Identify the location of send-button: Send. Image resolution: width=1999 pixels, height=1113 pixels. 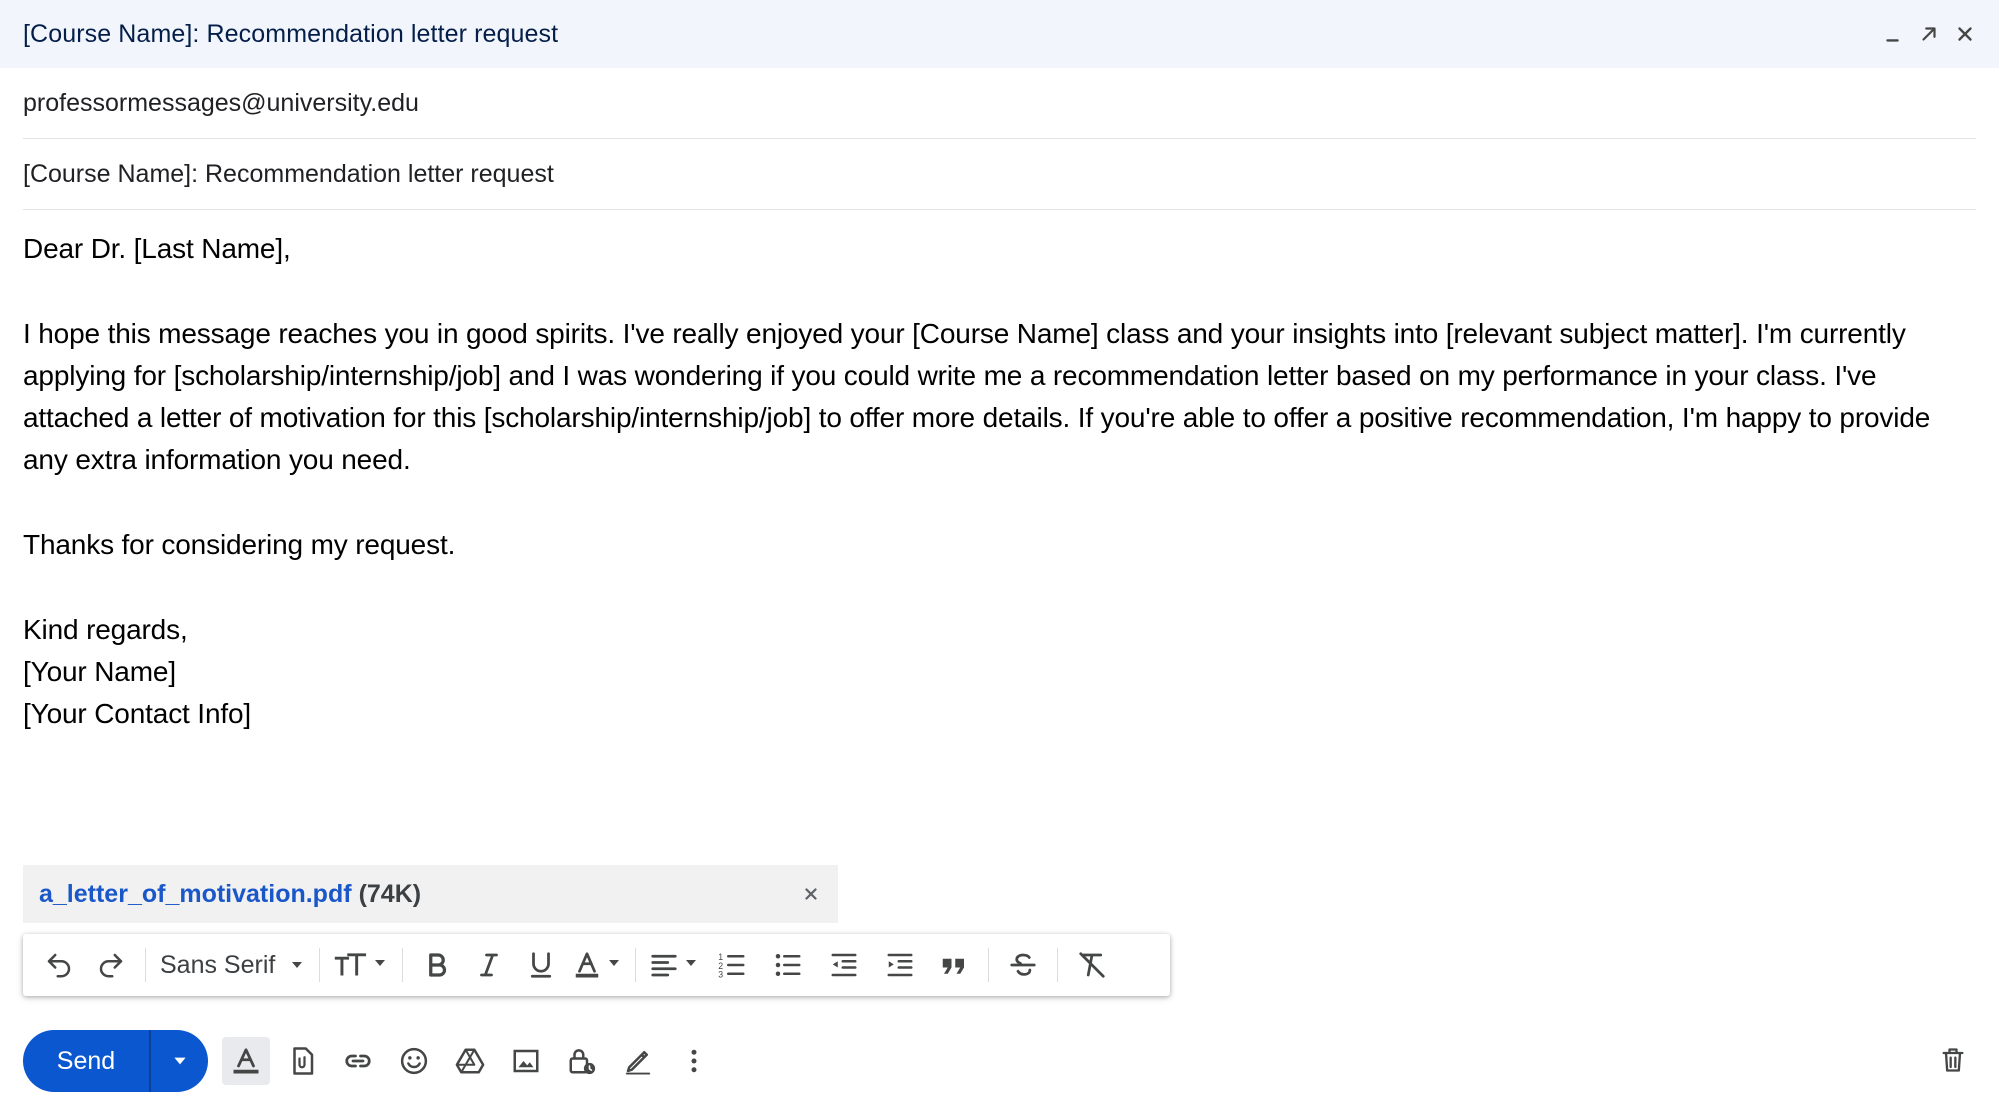
(86, 1061).